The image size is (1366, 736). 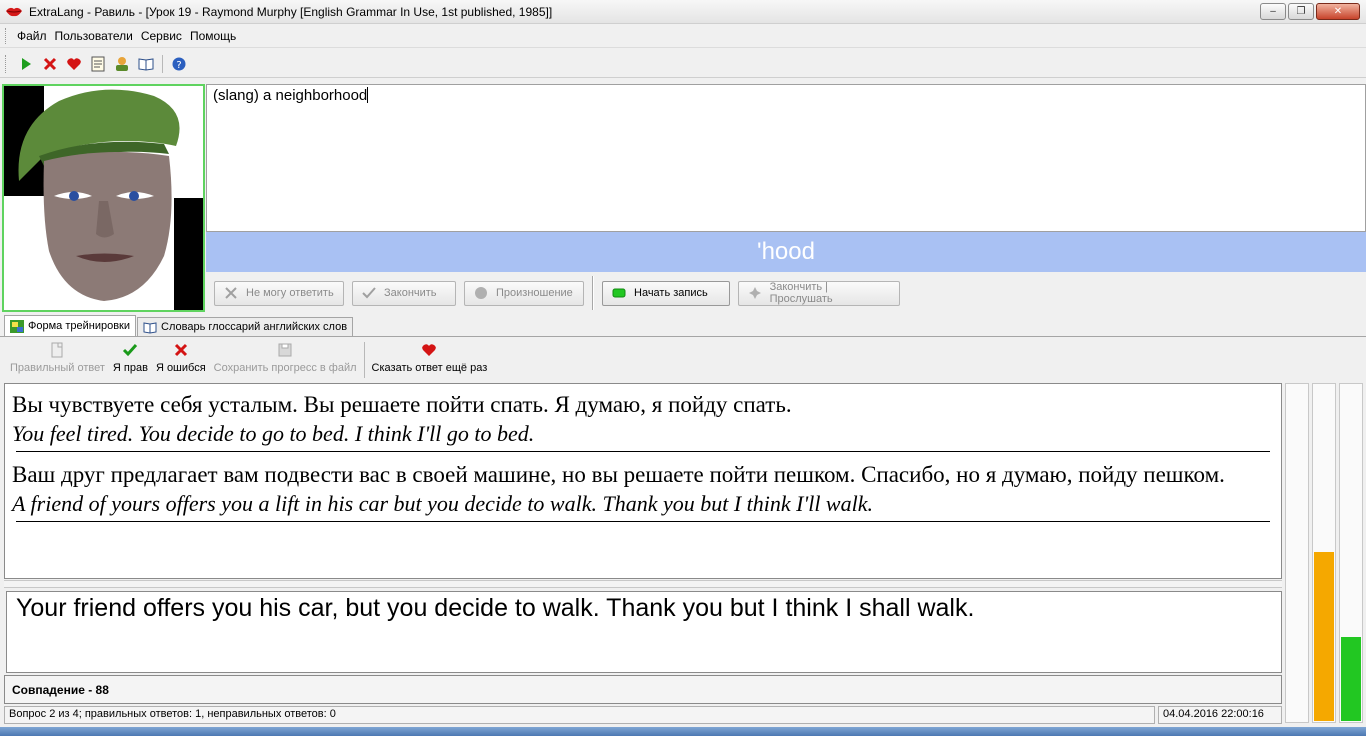 I want to click on play-button, so click(x=26, y=64).